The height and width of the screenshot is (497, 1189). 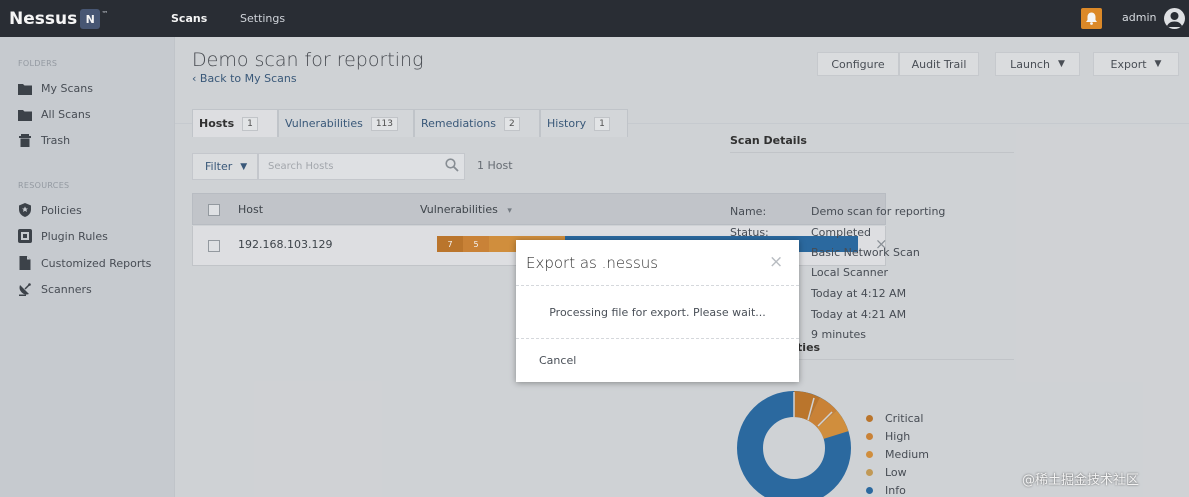 I want to click on watermark: @稀土掘金技术社区, so click(x=1081, y=480).